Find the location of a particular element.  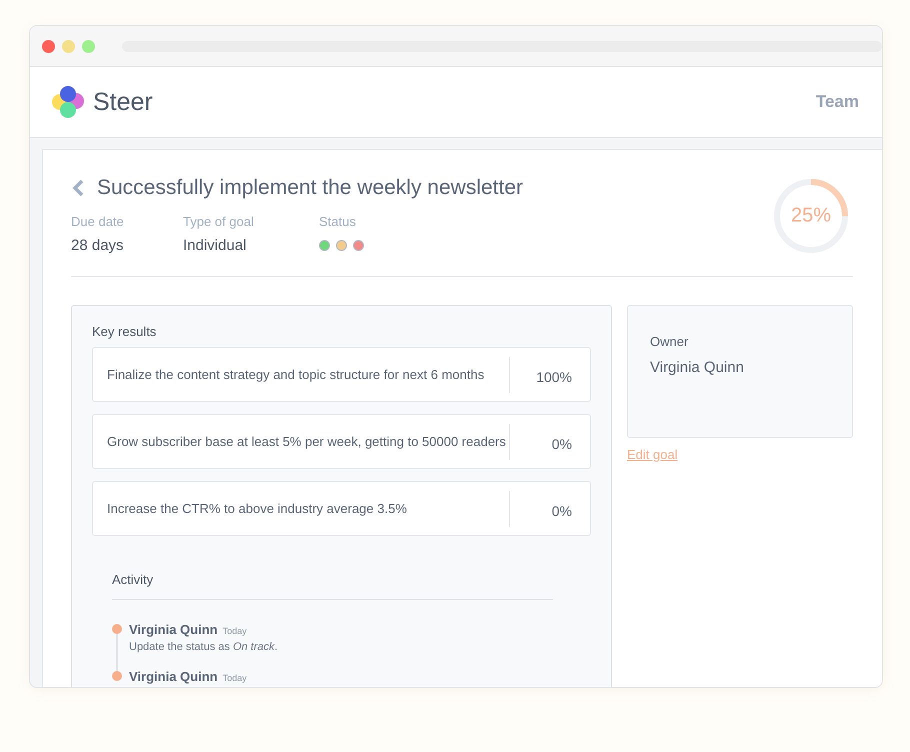

key-result-row: Finalize the content strategy and topic structure for next 6 months 100% is located at coordinates (341, 374).